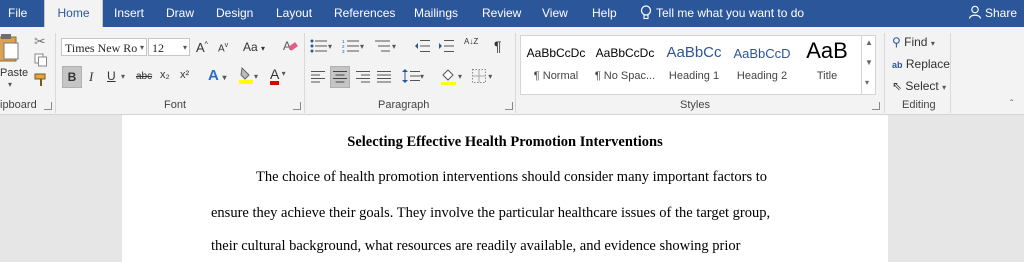  I want to click on borders-button: ▾, so click(482, 77).